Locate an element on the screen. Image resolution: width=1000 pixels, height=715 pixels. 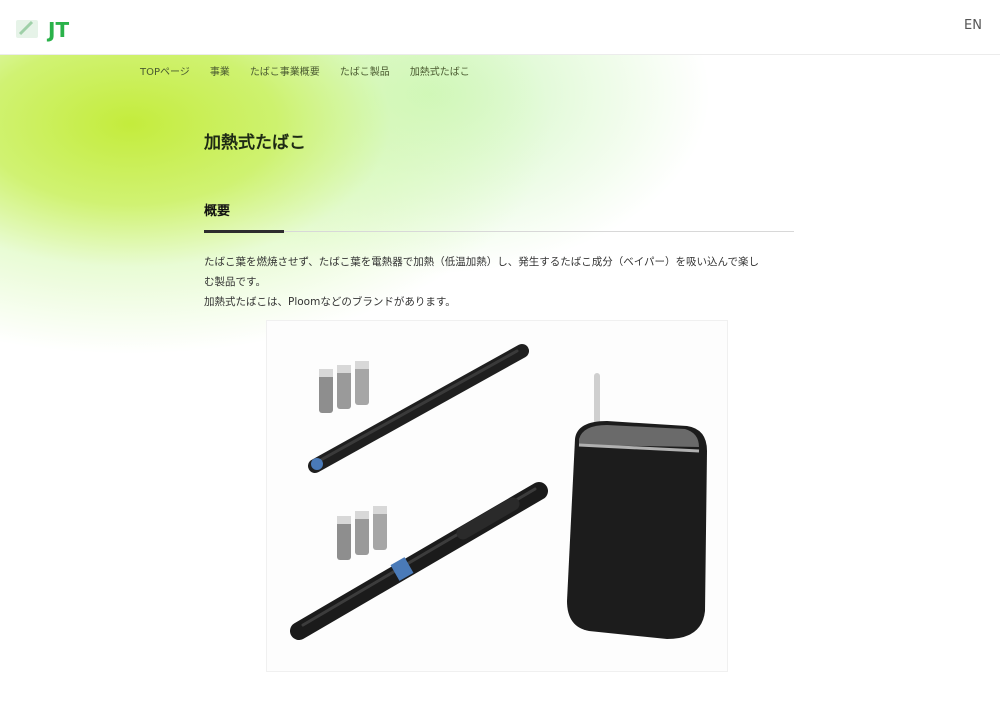
description-line-2: 加熱式たばこは、Ploomなどのブランドがあります。 is located at coordinates (330, 302).